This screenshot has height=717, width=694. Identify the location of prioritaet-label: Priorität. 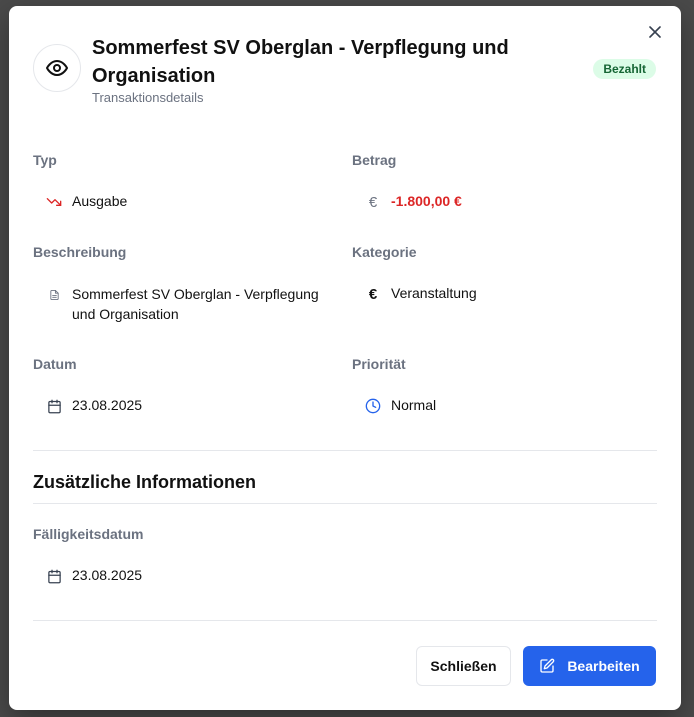
(379, 364).